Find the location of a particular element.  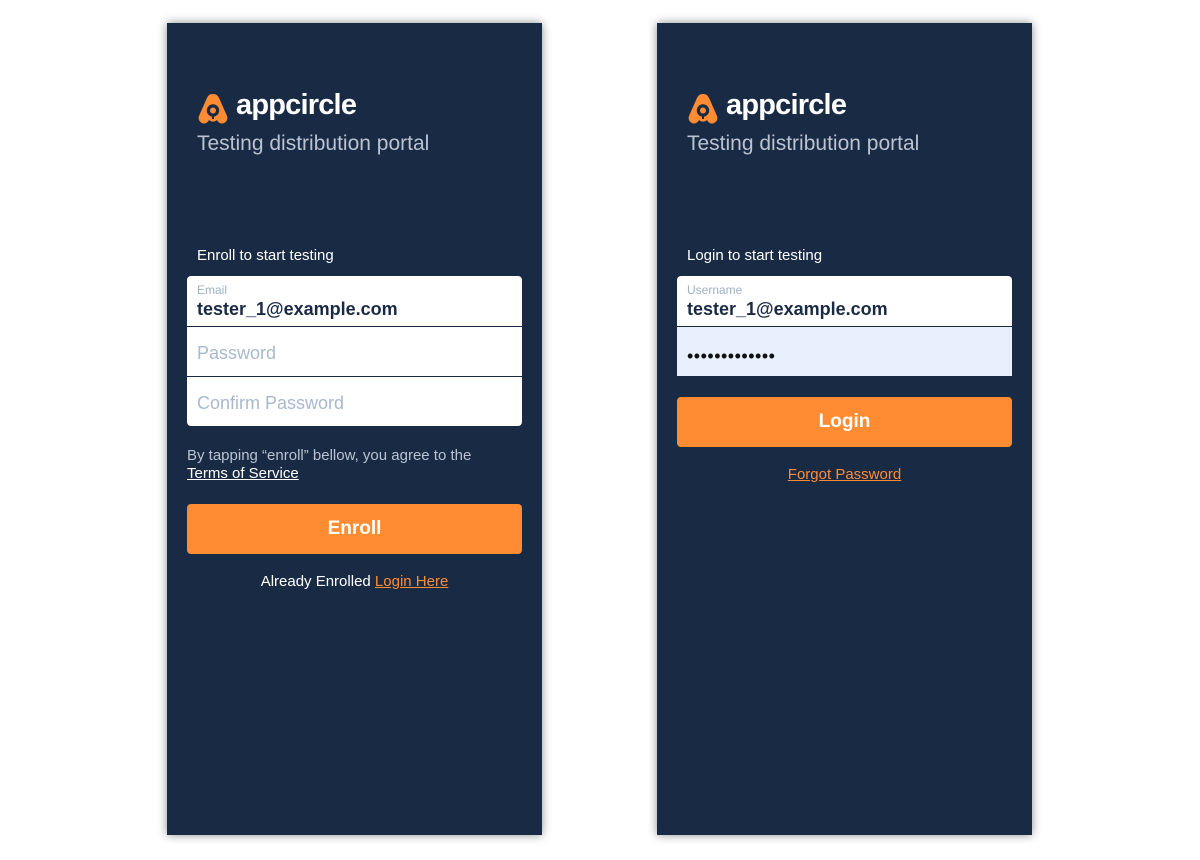

username-field: Username tester_1@example.com is located at coordinates (844, 301).